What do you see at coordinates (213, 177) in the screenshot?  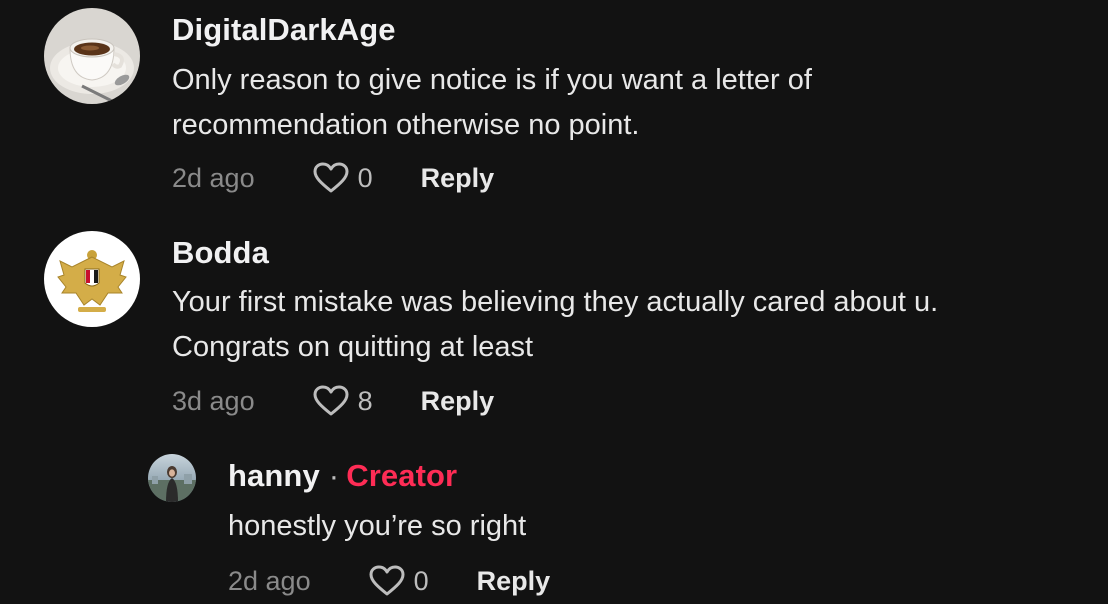 I see `comment-time: 2d ago` at bounding box center [213, 177].